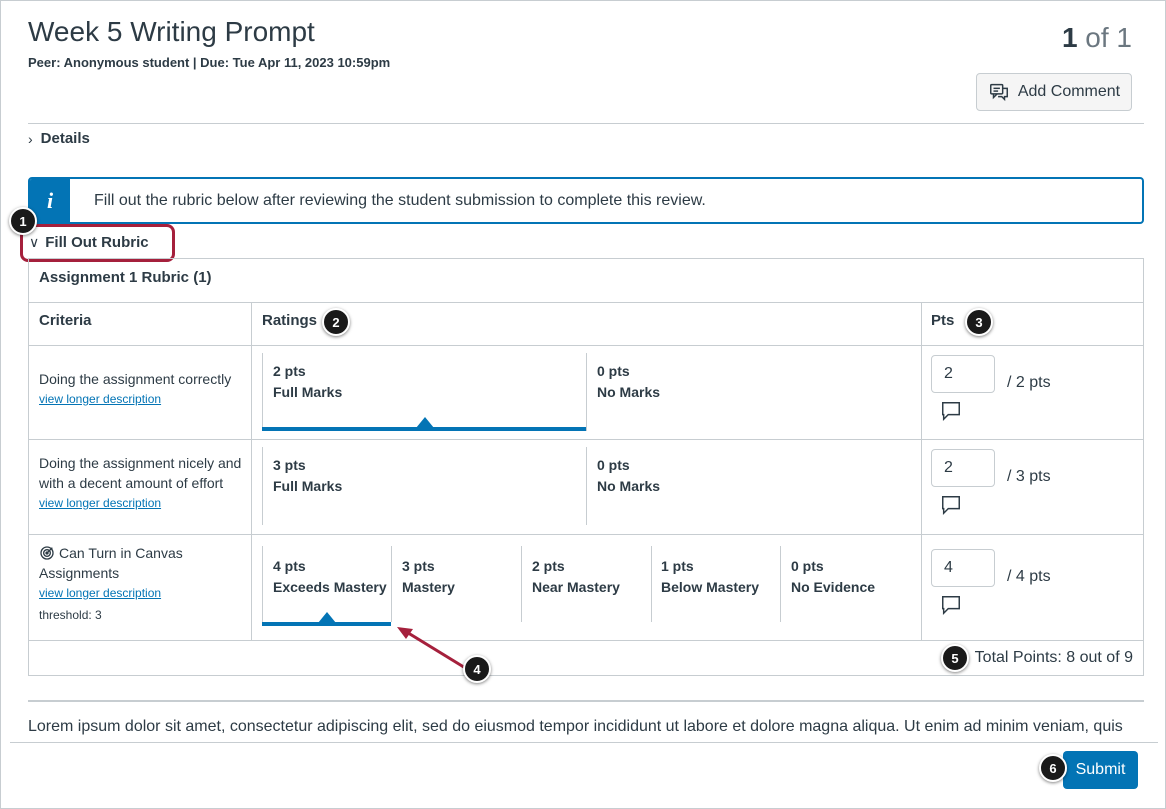 Image resolution: width=1166 pixels, height=809 pixels. Describe the element at coordinates (586, 345) in the screenshot. I see `header-row-divider` at that location.